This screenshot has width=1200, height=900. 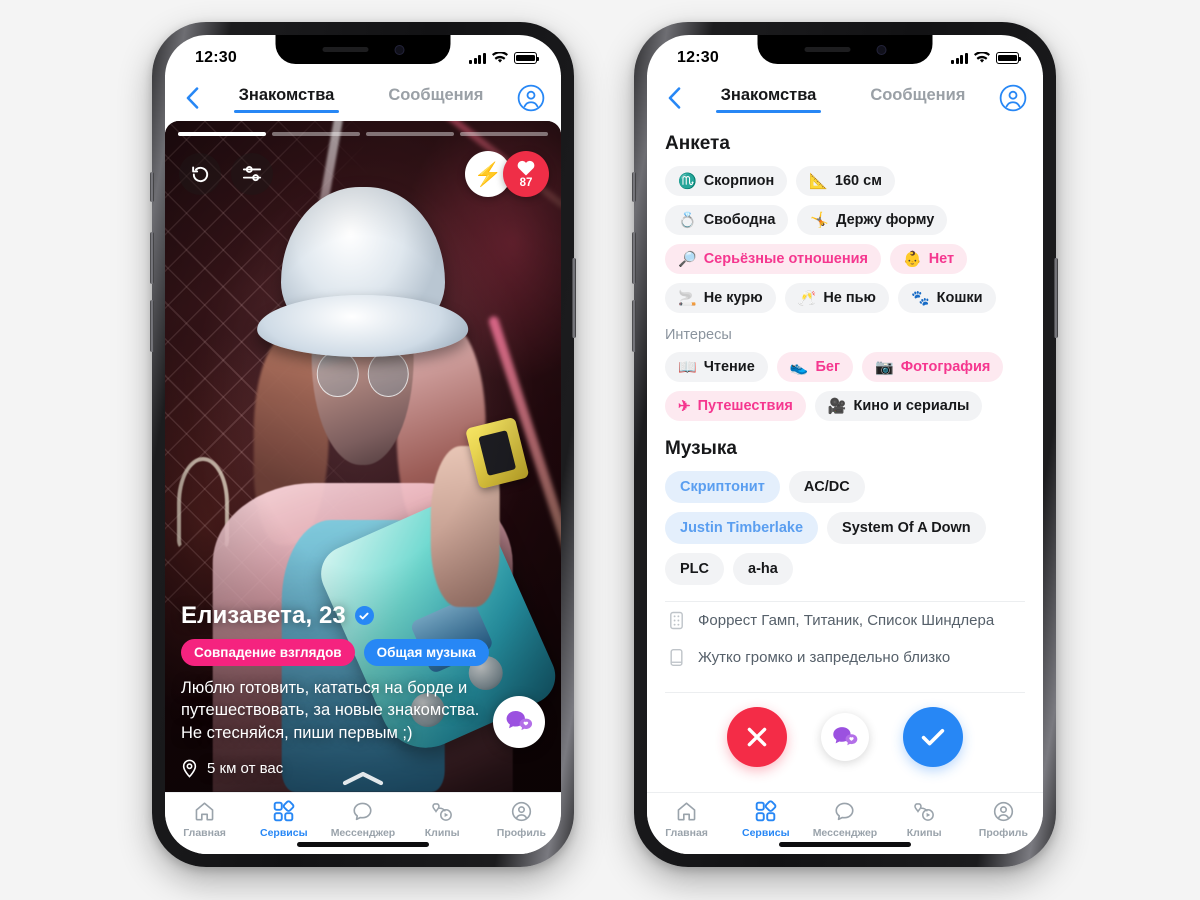 What do you see at coordinates (363, 833) in the screenshot?
I see `tabbar-label-messenger: Мессенджер` at bounding box center [363, 833].